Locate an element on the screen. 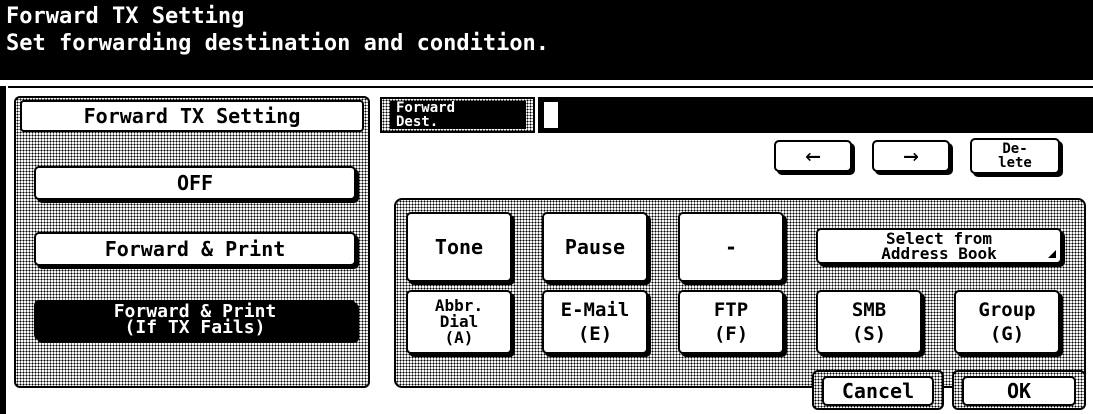 This screenshot has height=414, width=1093. ftp-button: FTP (F) is located at coordinates (731, 322).